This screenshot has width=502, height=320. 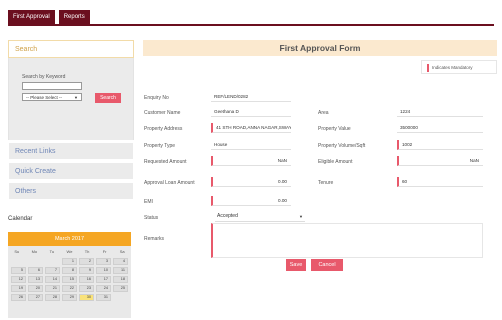 What do you see at coordinates (347, 240) in the screenshot?
I see `remarks-textarea` at bounding box center [347, 240].